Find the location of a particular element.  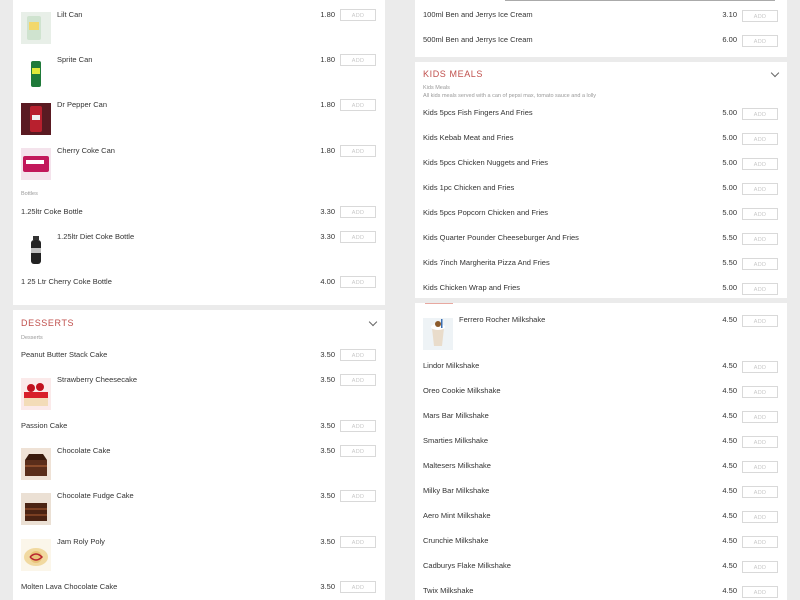

menu-item-name: Kids Chicken Wrap and Fries is located at coordinates (471, 287).